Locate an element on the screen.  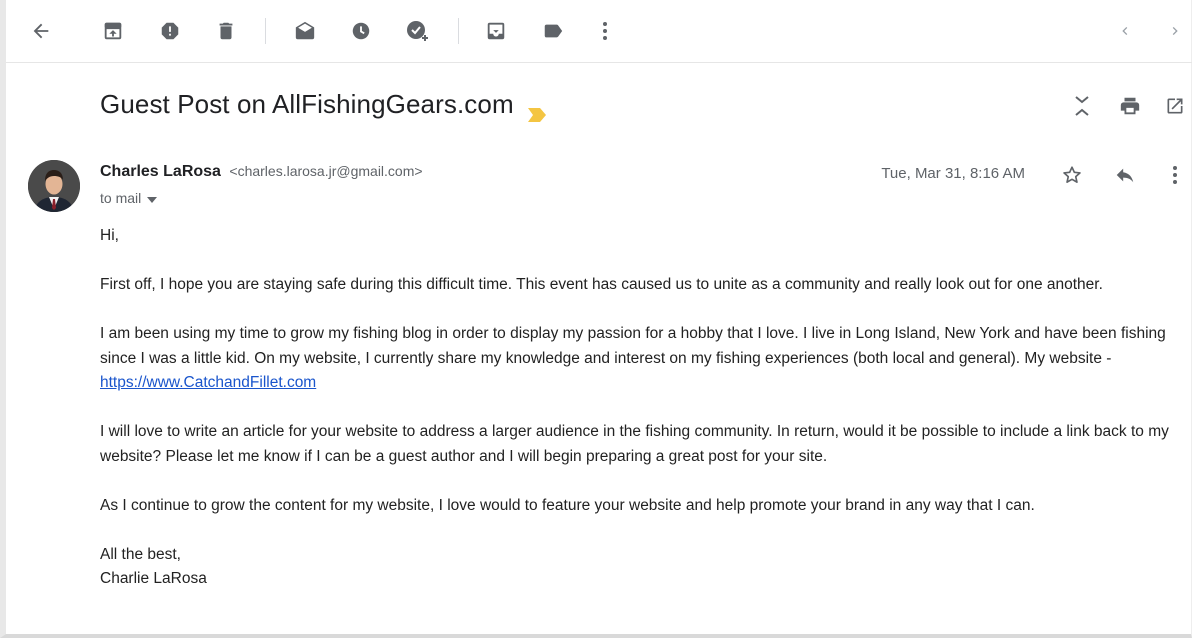
expand-all-icon is located at coordinates (1082, 106).